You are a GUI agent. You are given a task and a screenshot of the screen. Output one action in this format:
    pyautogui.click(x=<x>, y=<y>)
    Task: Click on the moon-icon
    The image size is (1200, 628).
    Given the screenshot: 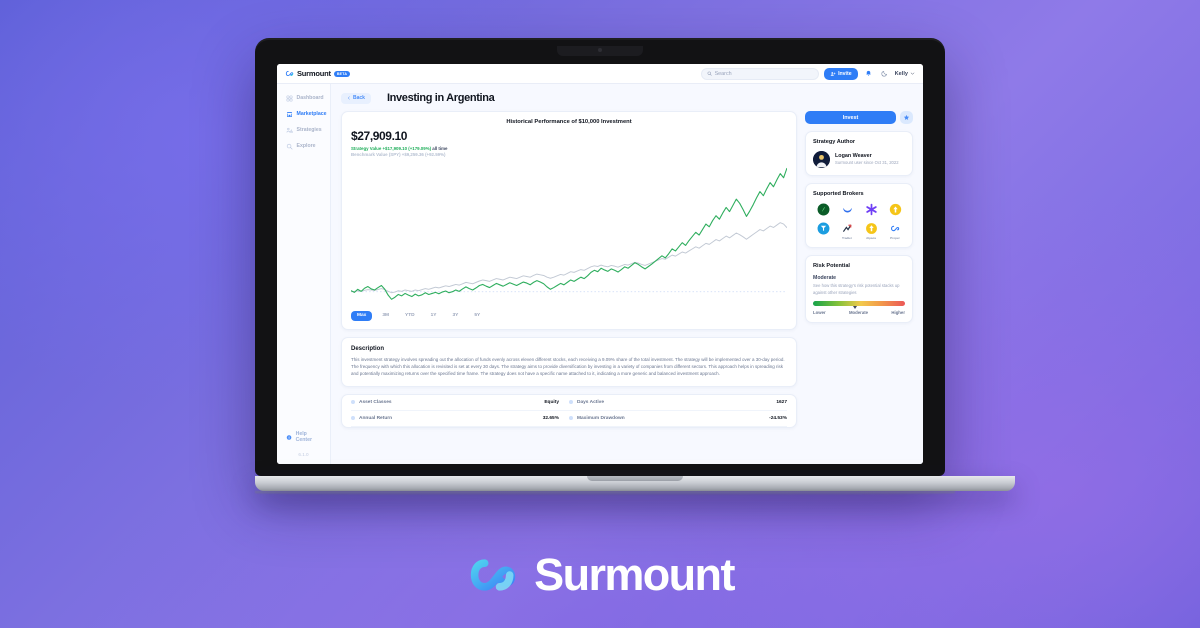 What is the action you would take?
    pyautogui.click(x=884, y=74)
    